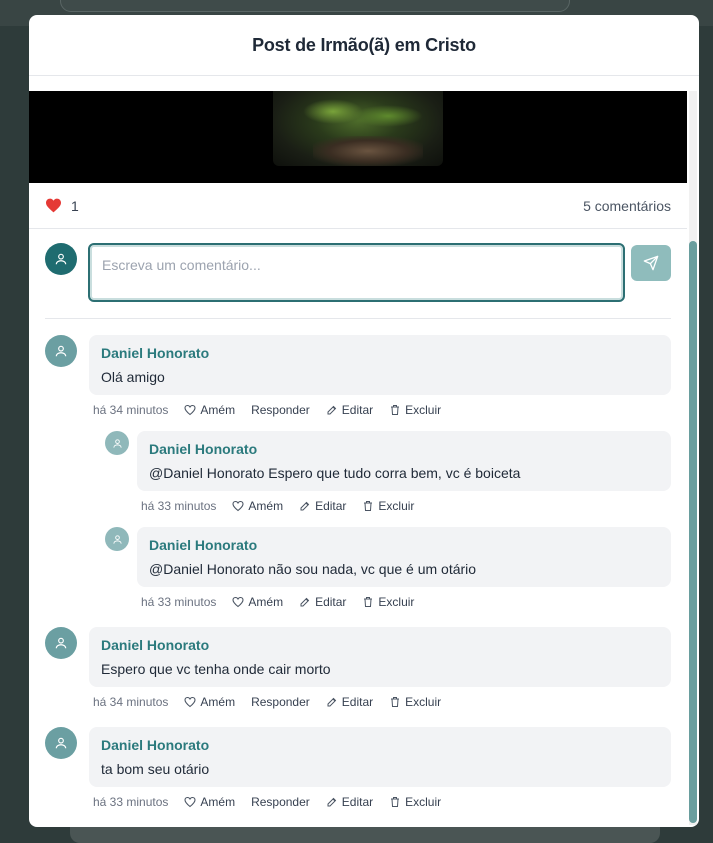  I want to click on likes-count: 1, so click(75, 205).